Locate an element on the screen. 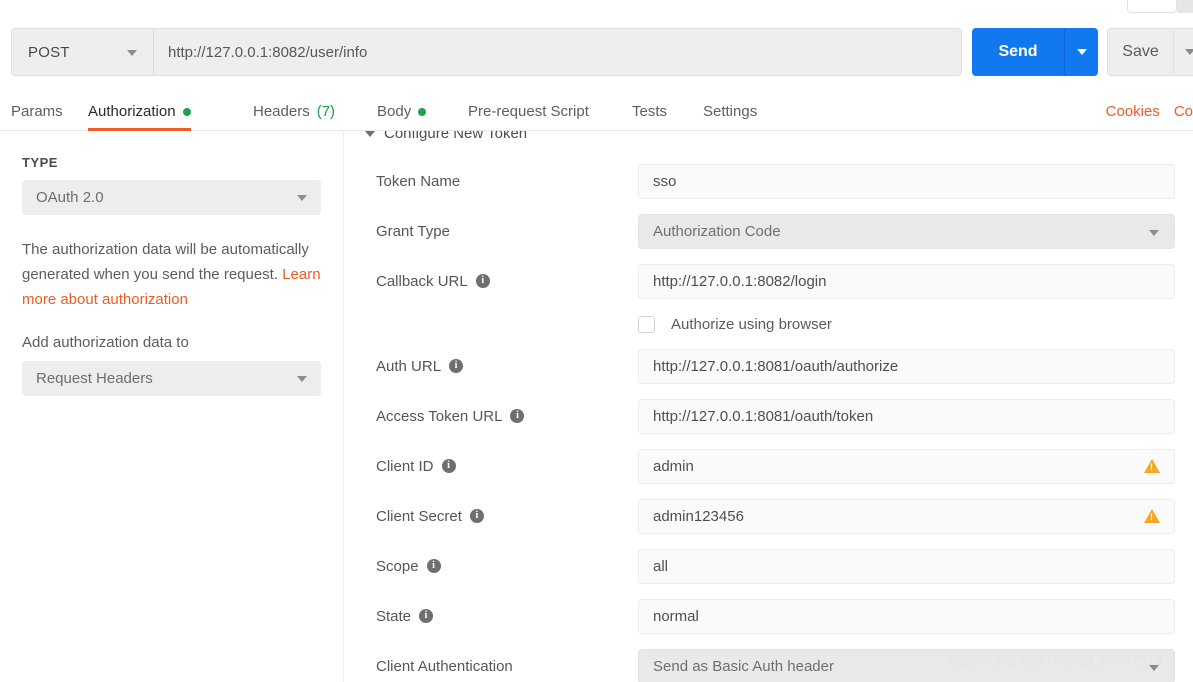 The height and width of the screenshot is (682, 1193). send-options-button is located at coordinates (1081, 52).